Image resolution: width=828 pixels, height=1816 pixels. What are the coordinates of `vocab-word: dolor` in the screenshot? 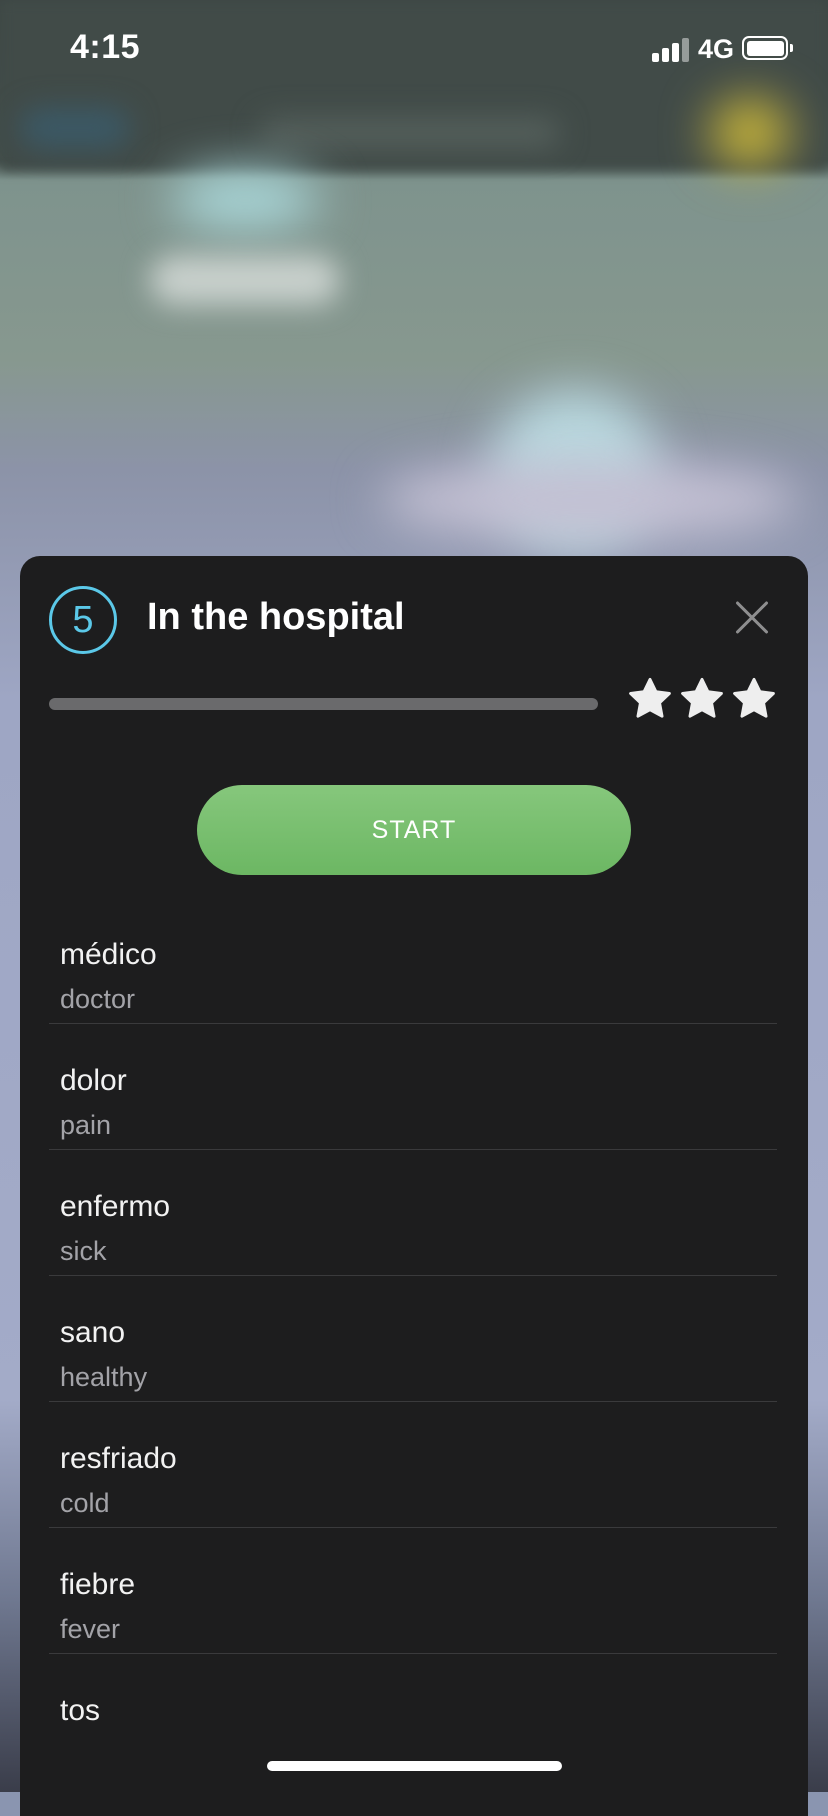 It's located at (93, 1080).